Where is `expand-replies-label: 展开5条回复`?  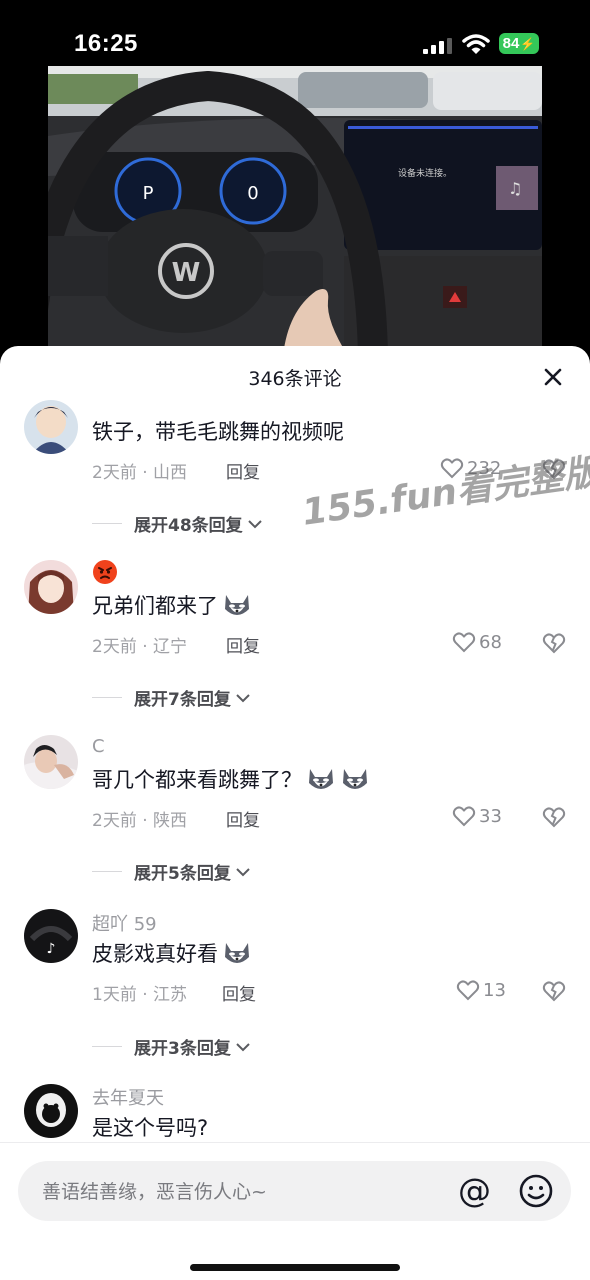
expand-replies-label: 展开5条回复 is located at coordinates (182, 874).